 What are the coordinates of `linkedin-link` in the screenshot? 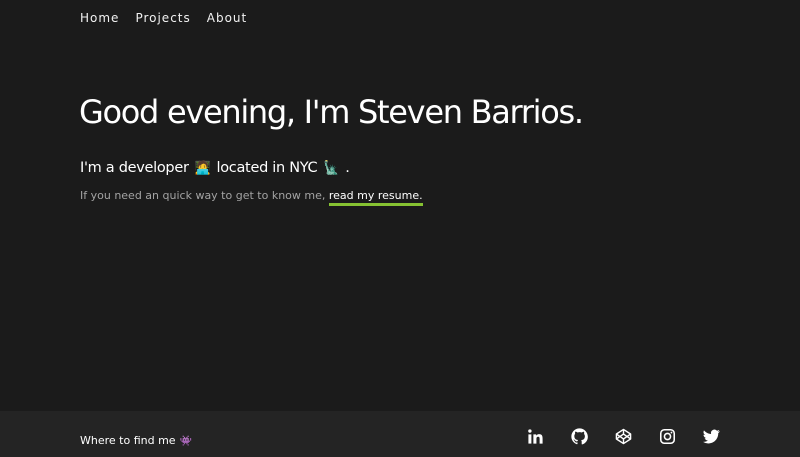 It's located at (535, 436).